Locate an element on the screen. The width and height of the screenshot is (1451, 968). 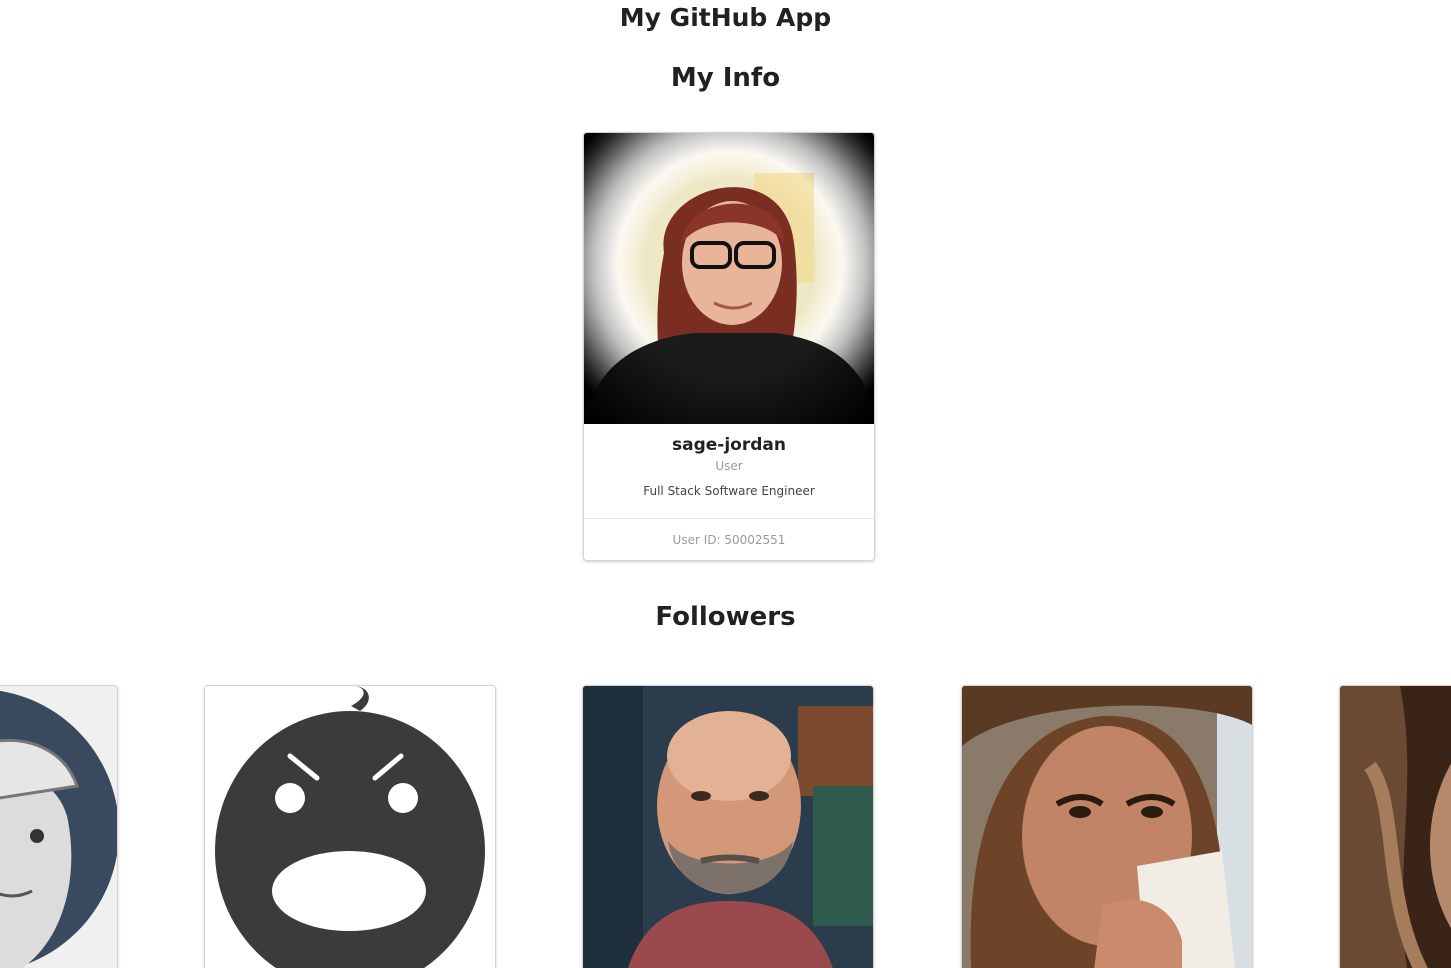
profile-user-type: User is located at coordinates (729, 466).